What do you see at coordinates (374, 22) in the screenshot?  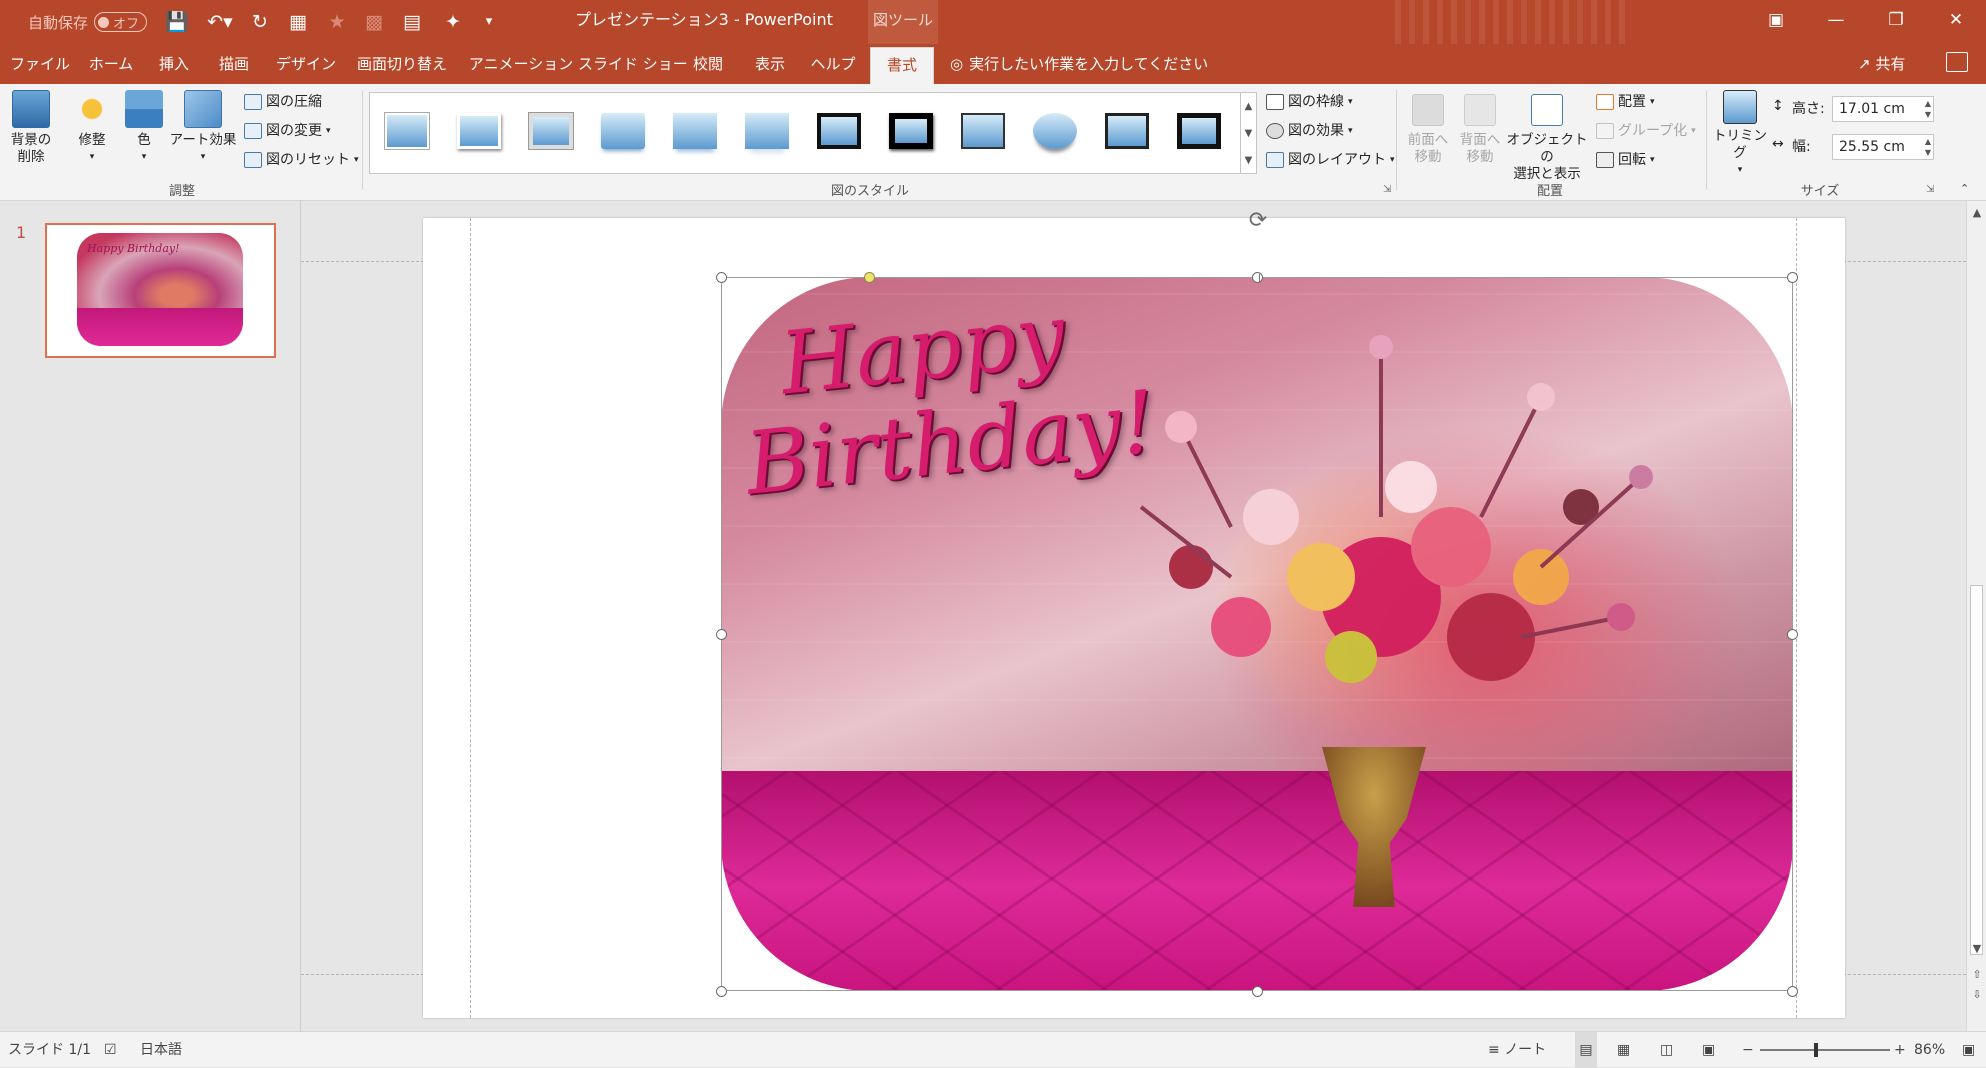 I see `picture-icon: ▩` at bounding box center [374, 22].